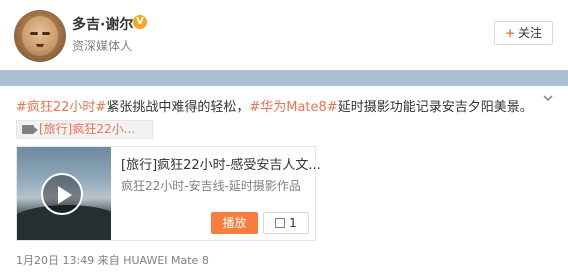 Image resolution: width=568 pixels, height=276 pixels. What do you see at coordinates (178, 107) in the screenshot?
I see `post-text-segment: 紧张挑战中难得的轻松，` at bounding box center [178, 107].